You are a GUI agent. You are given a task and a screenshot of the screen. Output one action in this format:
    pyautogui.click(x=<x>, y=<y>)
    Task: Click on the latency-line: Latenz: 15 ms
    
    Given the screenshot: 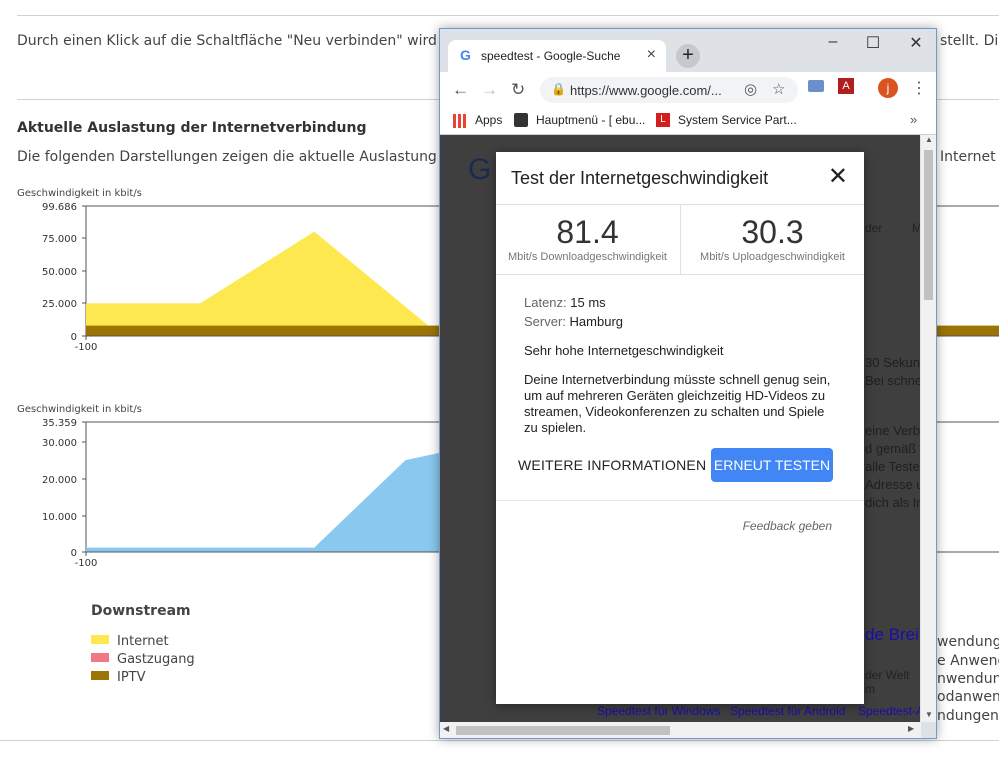 What is the action you would take?
    pyautogui.click(x=565, y=302)
    